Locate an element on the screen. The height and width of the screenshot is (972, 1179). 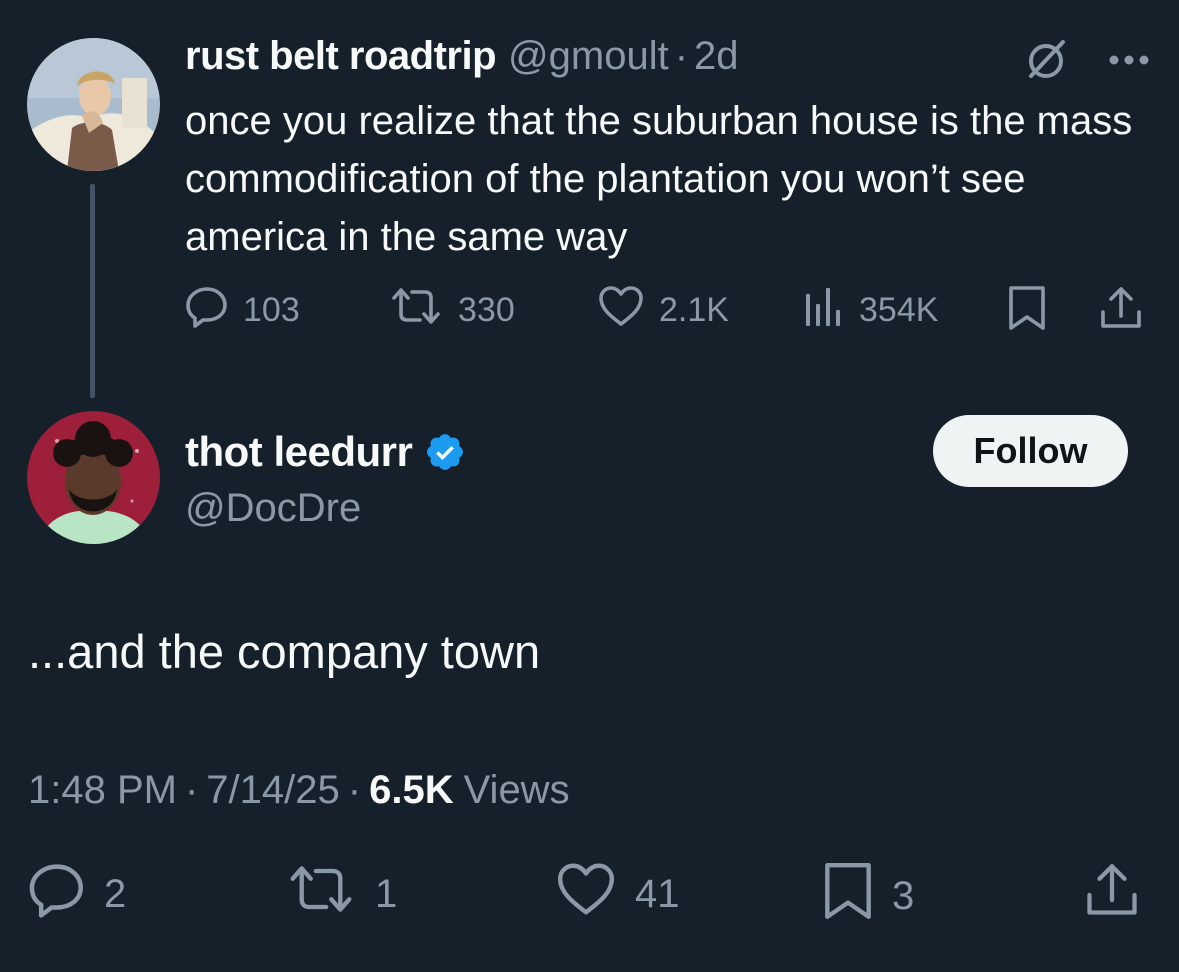
reply-count: 2 is located at coordinates (115, 893).